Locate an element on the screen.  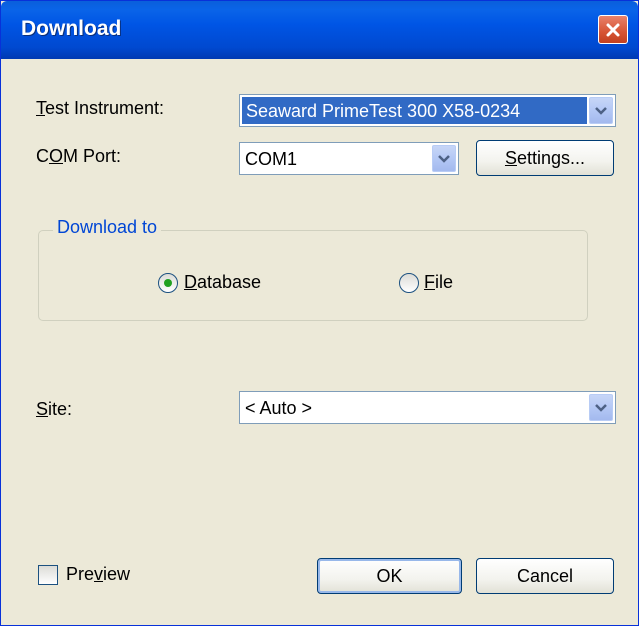
ok-button: OK is located at coordinates (389, 576).